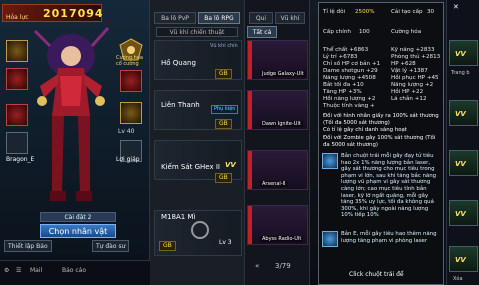 The image size is (479, 285). I want to click on power-label: Hỏa lực, so click(17, 17).